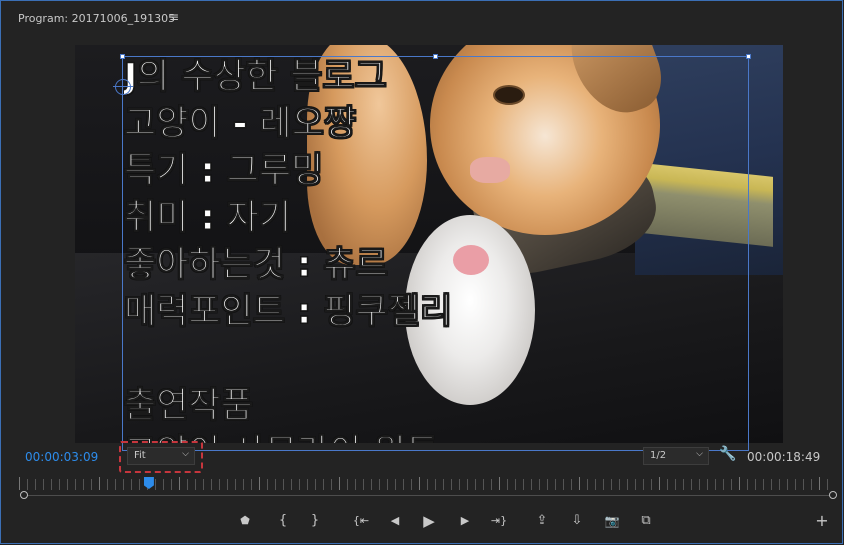  I want to click on anchor-point-icon, so click(123, 87).